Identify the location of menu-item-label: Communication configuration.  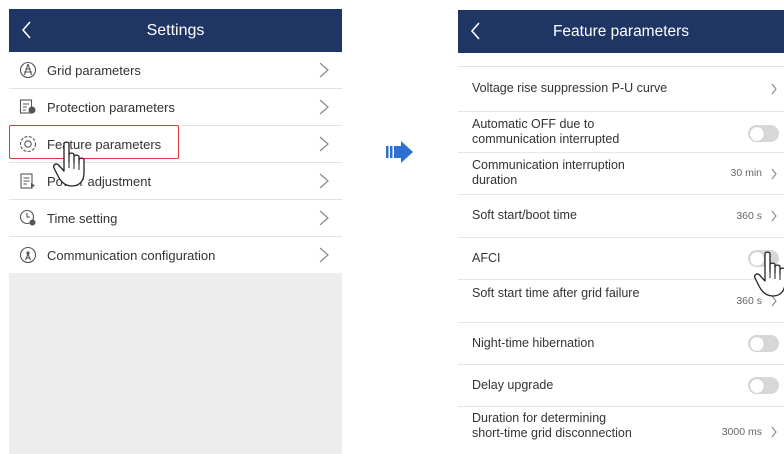
(131, 255).